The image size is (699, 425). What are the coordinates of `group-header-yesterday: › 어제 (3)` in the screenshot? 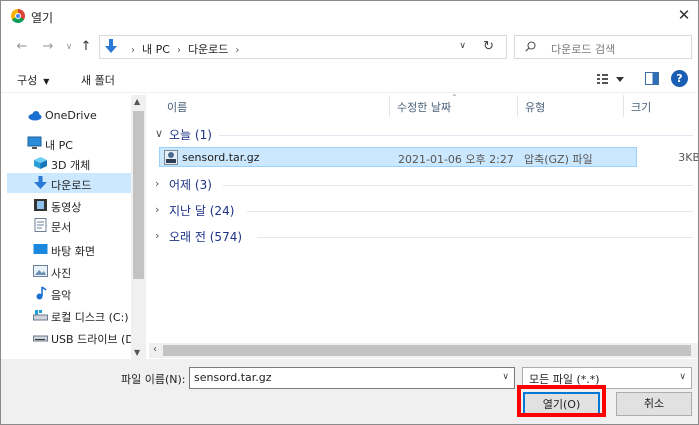 It's located at (423, 185).